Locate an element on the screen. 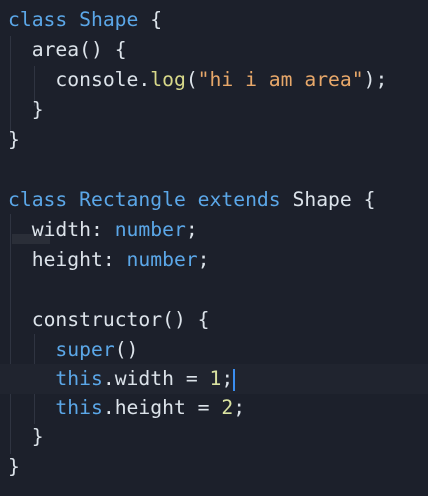 Image resolution: width=428 pixels, height=496 pixels. code-token: () is located at coordinates (126, 349).